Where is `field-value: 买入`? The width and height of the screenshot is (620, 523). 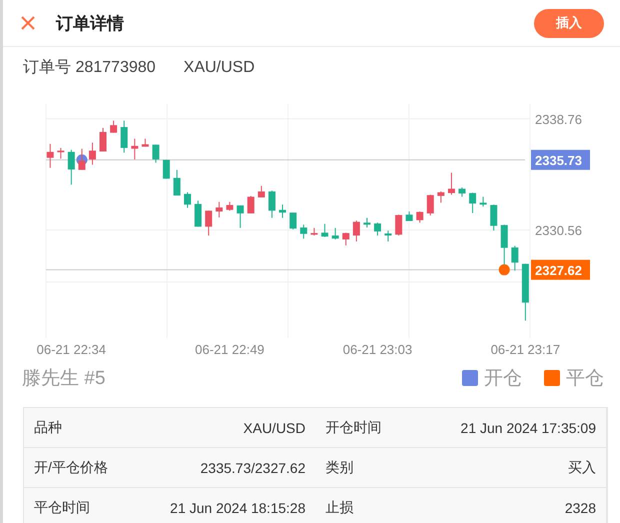
field-value: 买入 is located at coordinates (582, 467).